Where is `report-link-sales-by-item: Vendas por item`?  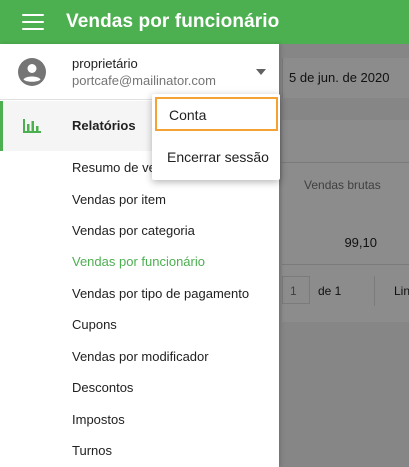 report-link-sales-by-item: Vendas por item is located at coordinates (119, 199).